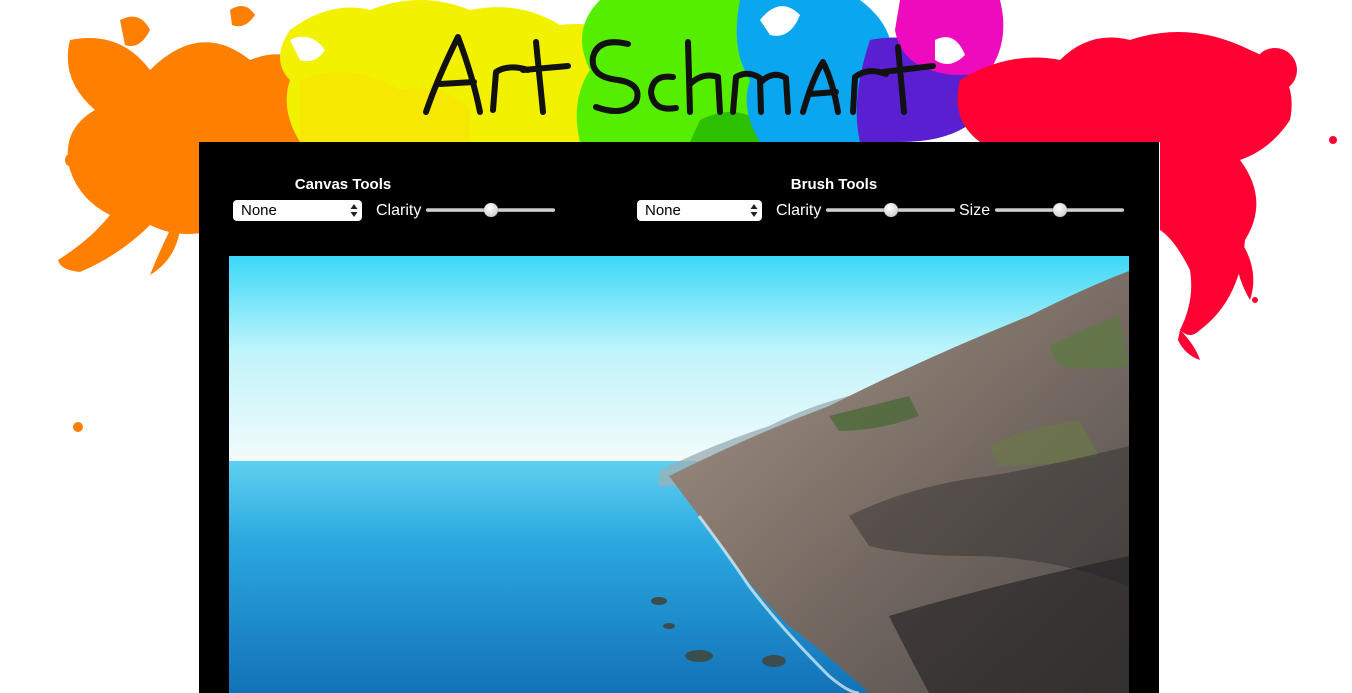  Describe the element at coordinates (399, 210) in the screenshot. I see `canvas-clarity-label: Clarity` at that location.